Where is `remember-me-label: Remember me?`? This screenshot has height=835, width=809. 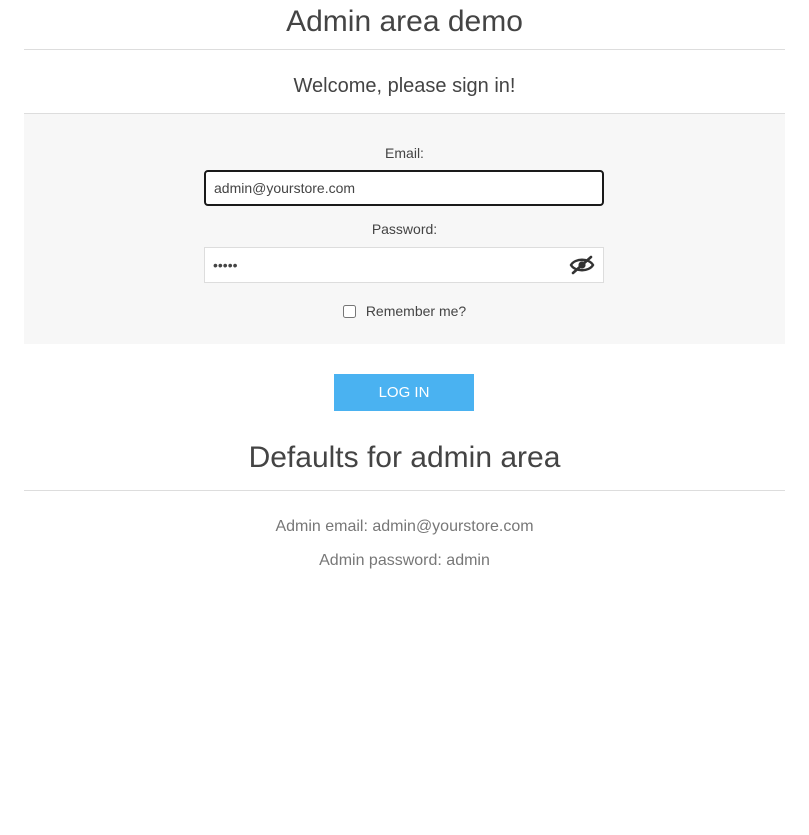 remember-me-label: Remember me? is located at coordinates (416, 311).